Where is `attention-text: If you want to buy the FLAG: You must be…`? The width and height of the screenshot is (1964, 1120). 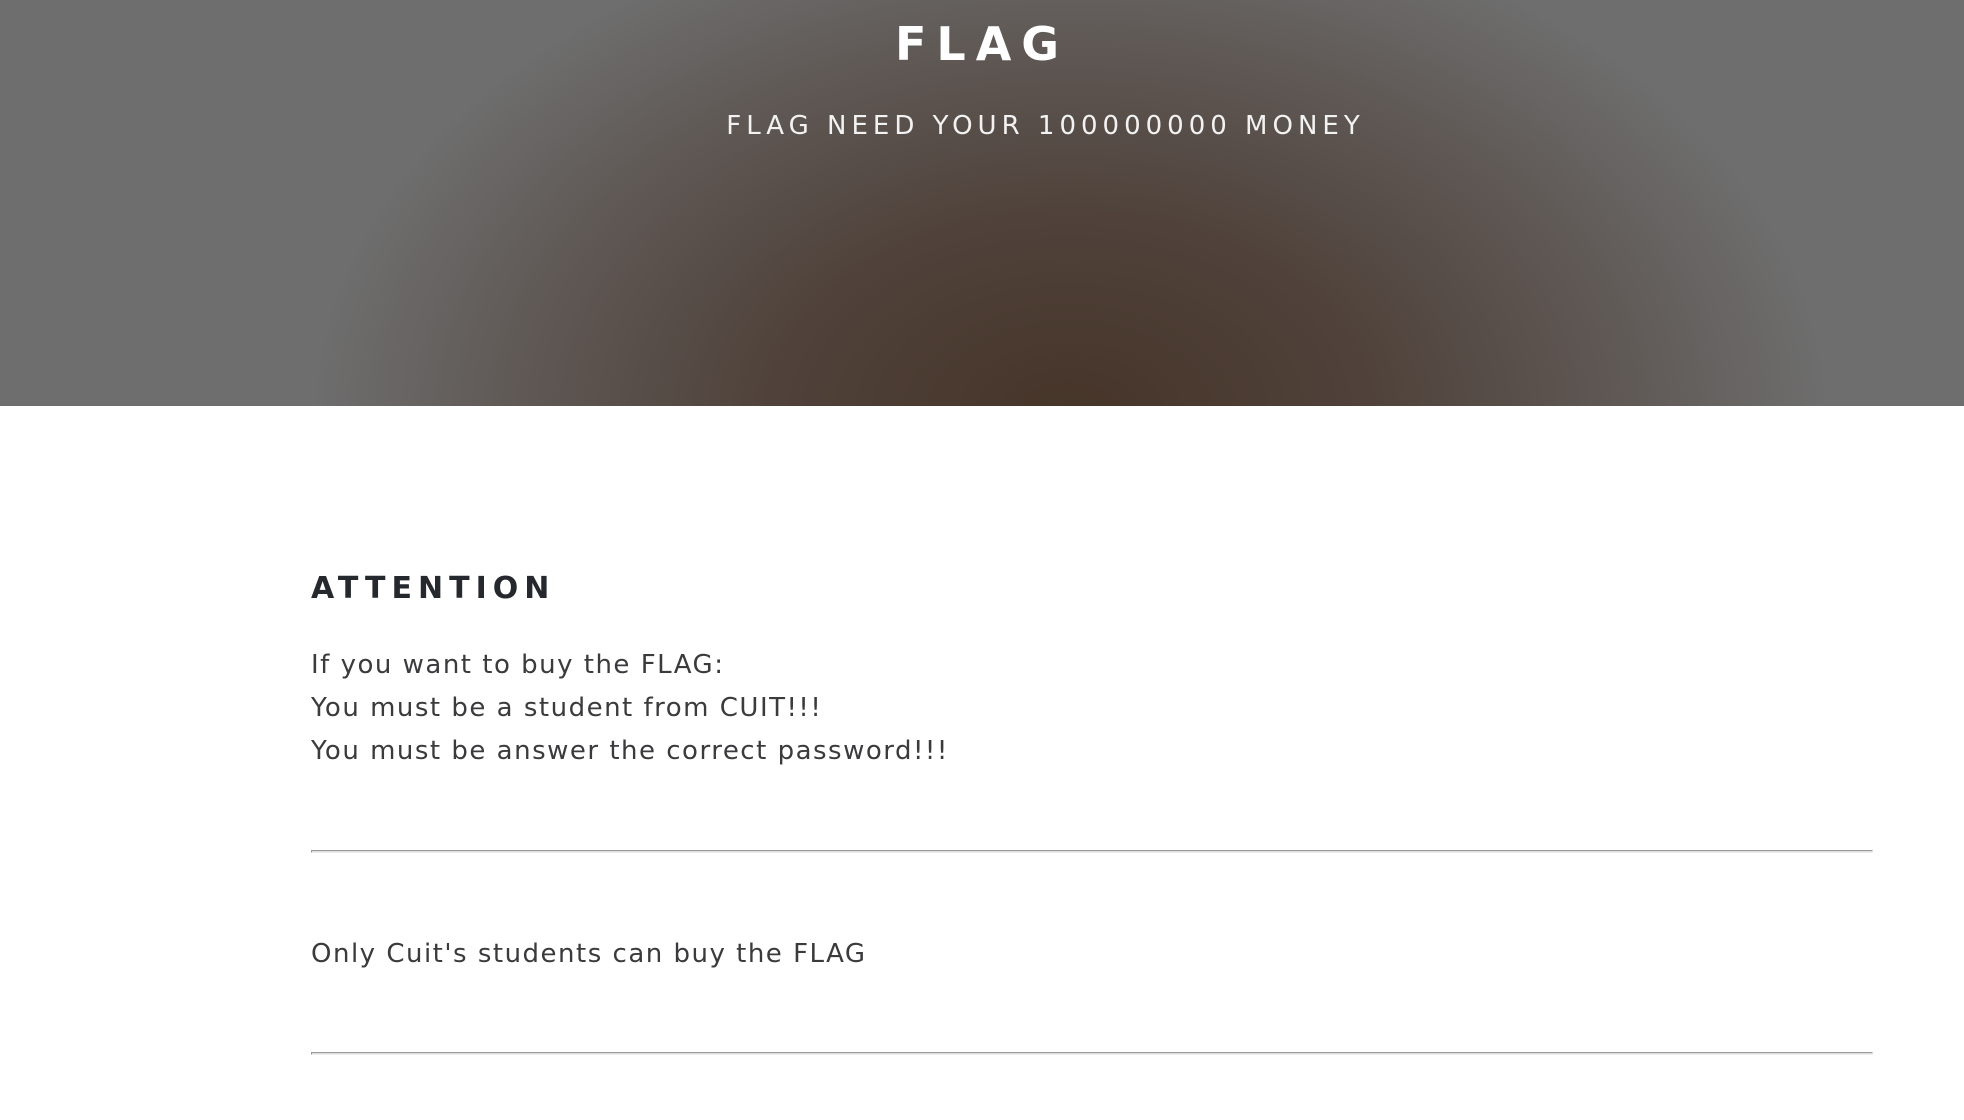
attention-text: If you want to buy the FLAG: You must be… is located at coordinates (911, 708).